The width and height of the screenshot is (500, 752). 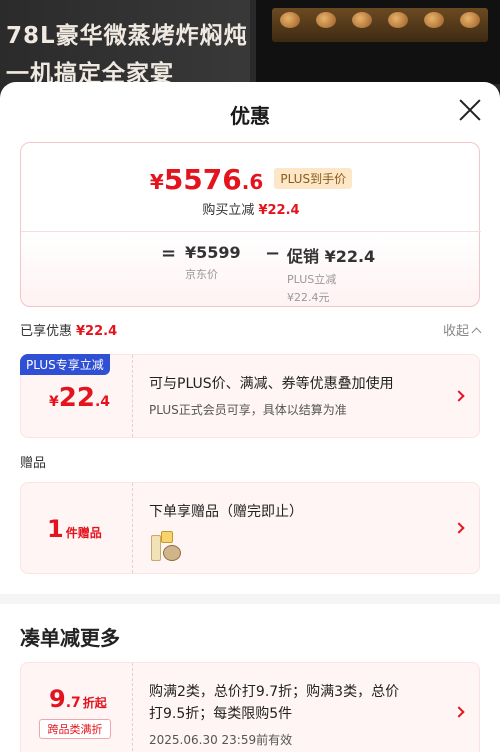 What do you see at coordinates (331, 256) in the screenshot?
I see `promo-value: 促销 ¥22.4` at bounding box center [331, 256].